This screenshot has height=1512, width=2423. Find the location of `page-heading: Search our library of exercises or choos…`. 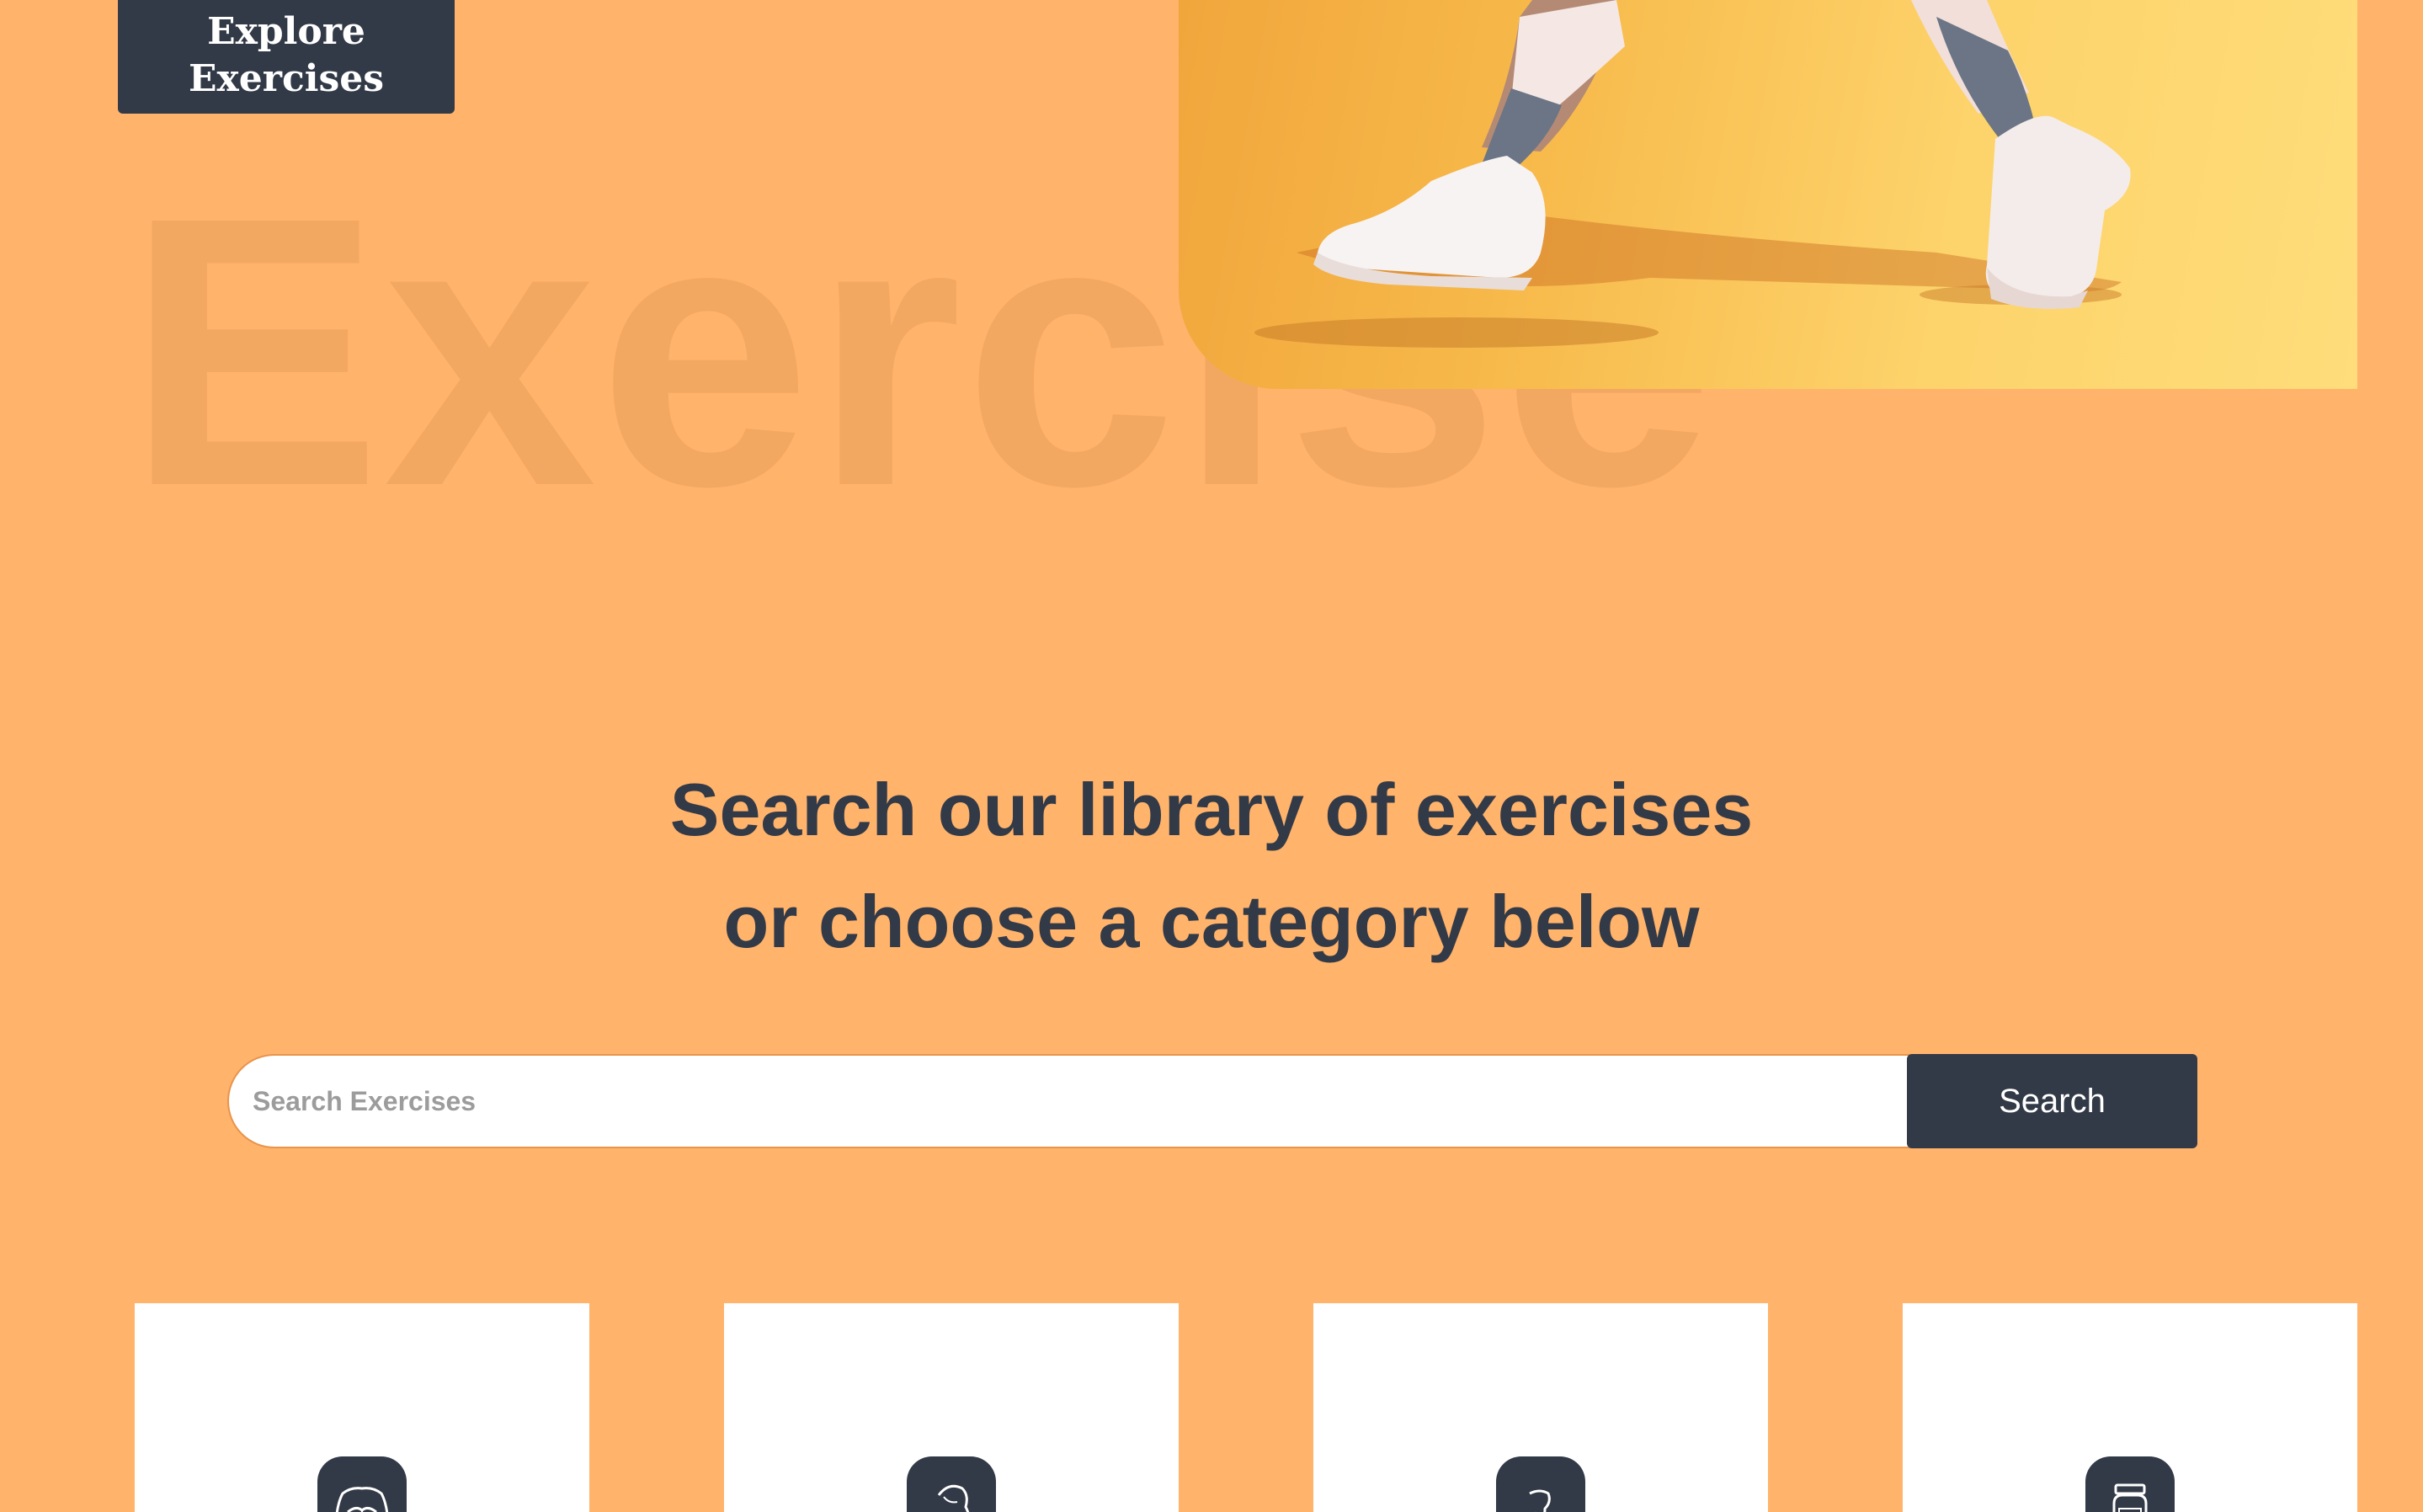

page-heading: Search our library of exercises or choos… is located at coordinates (1212, 865).